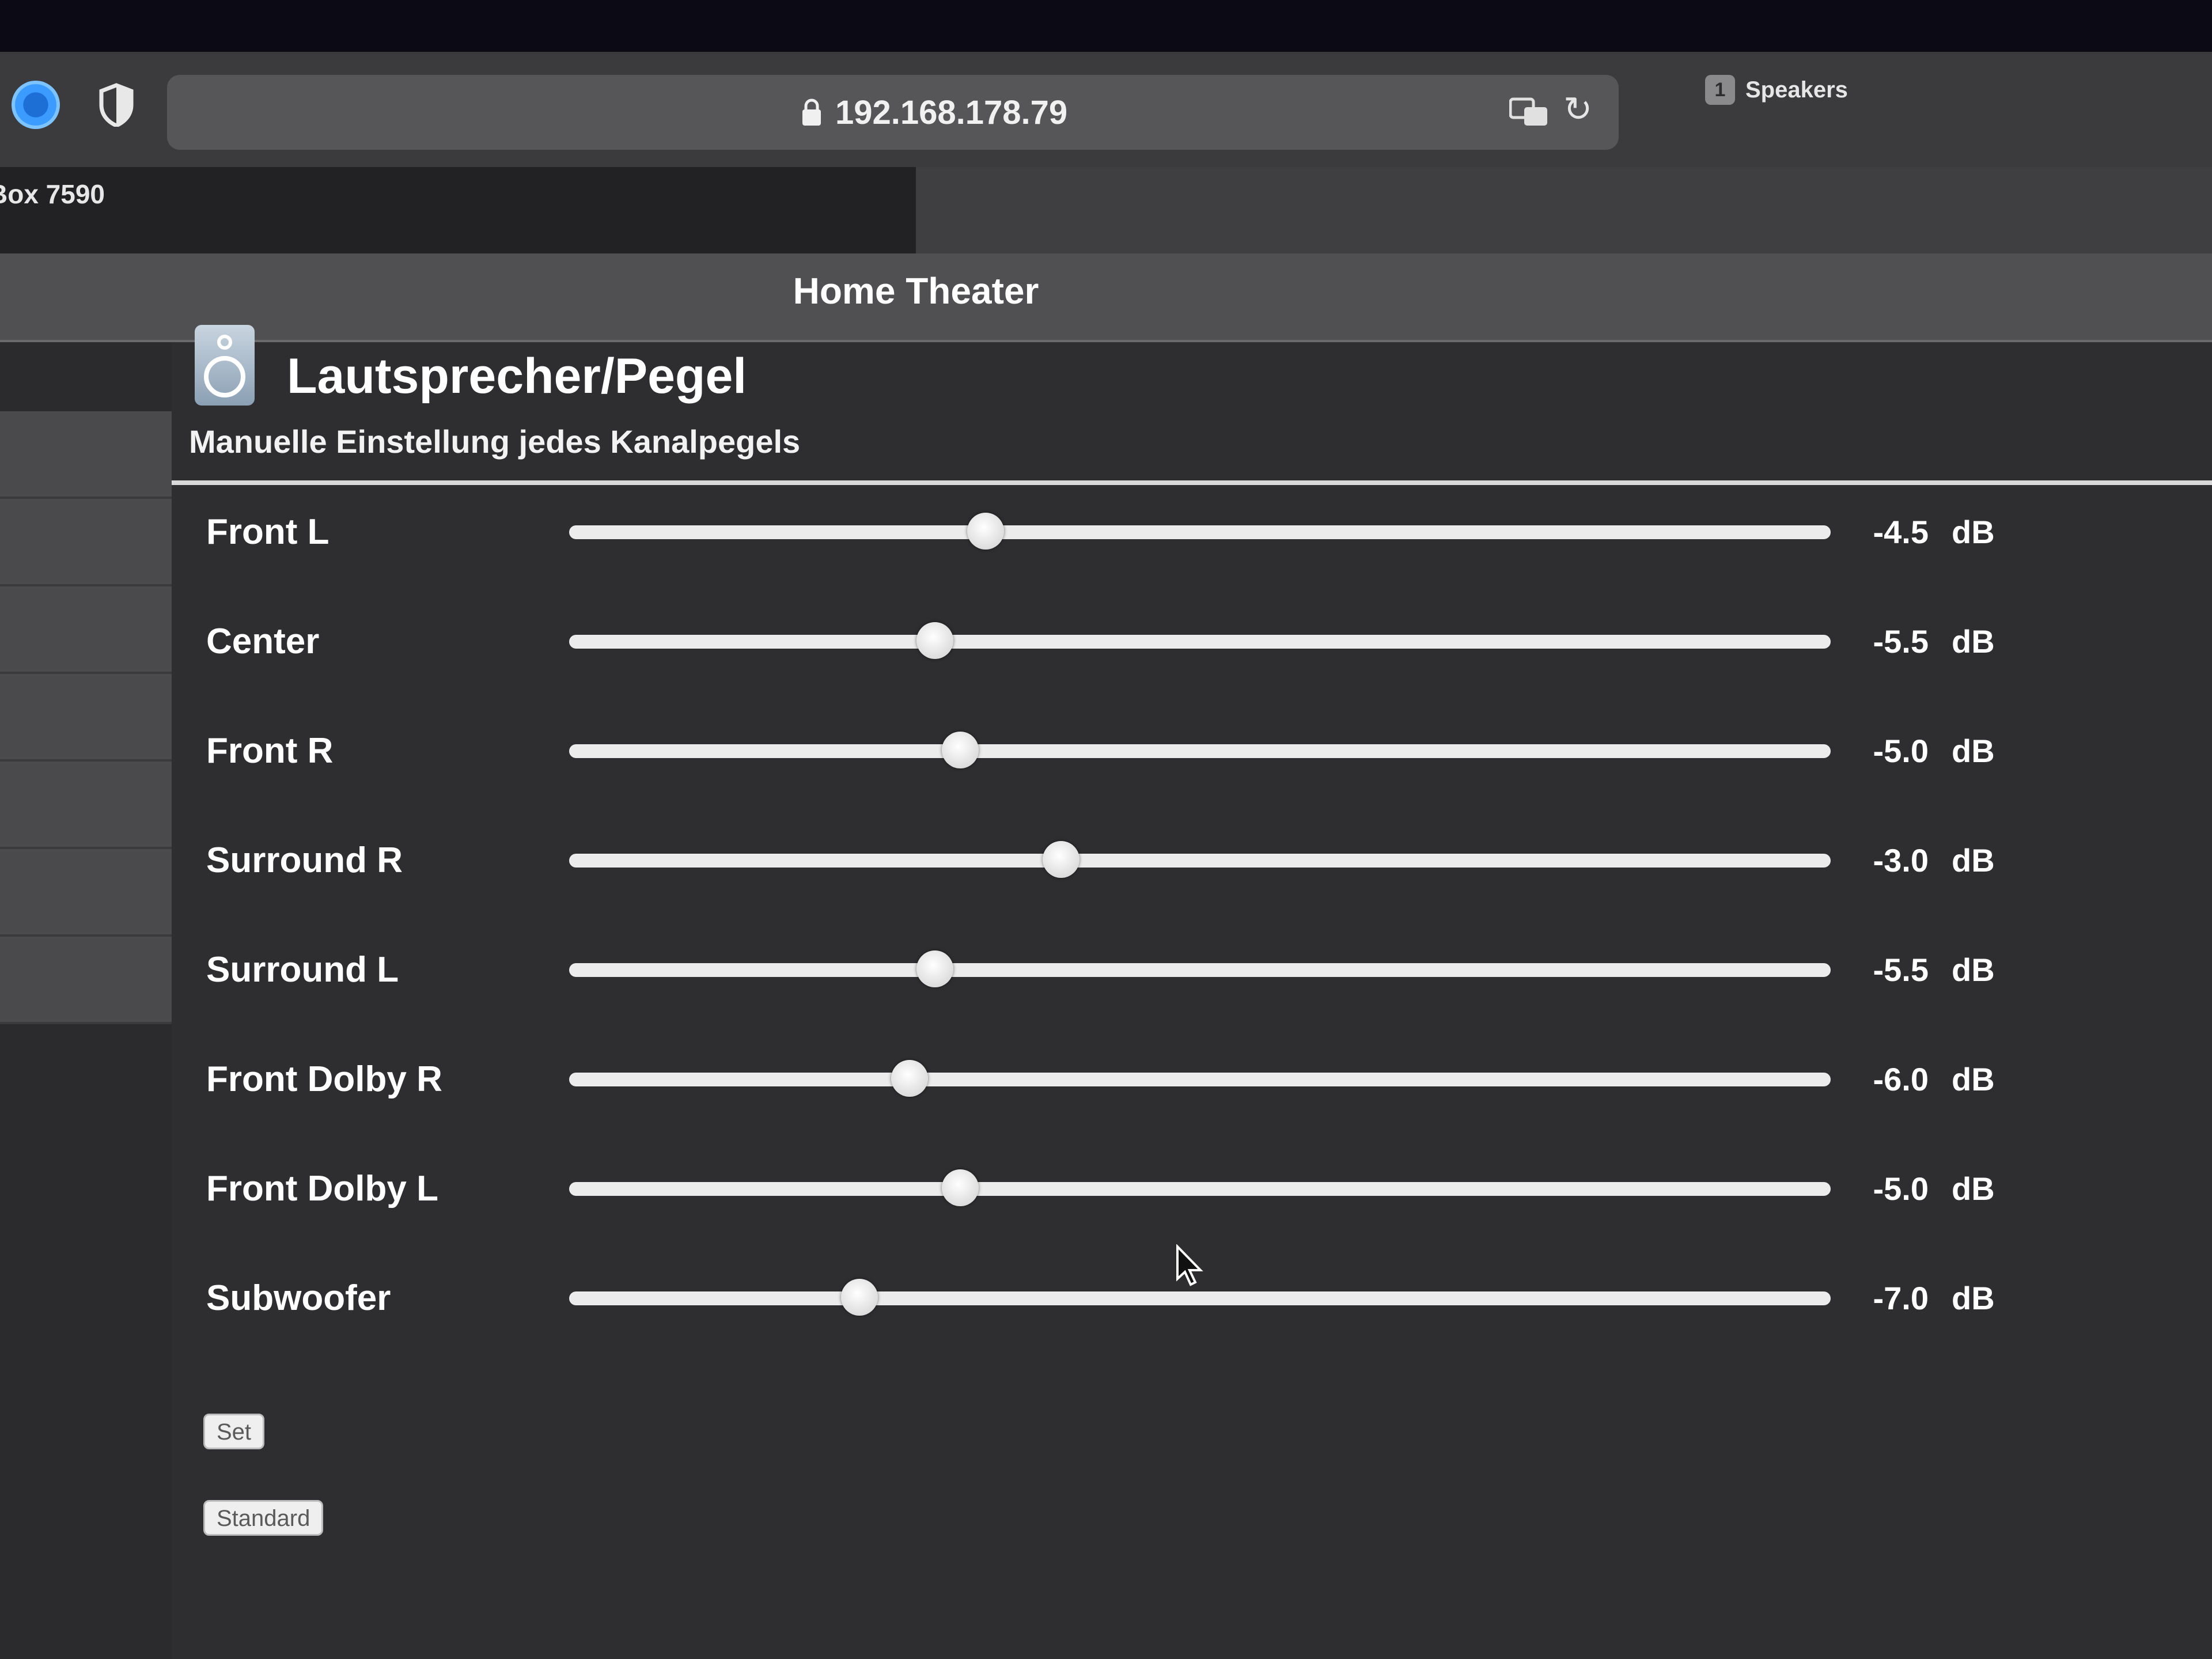  I want to click on lock-icon, so click(811, 112).